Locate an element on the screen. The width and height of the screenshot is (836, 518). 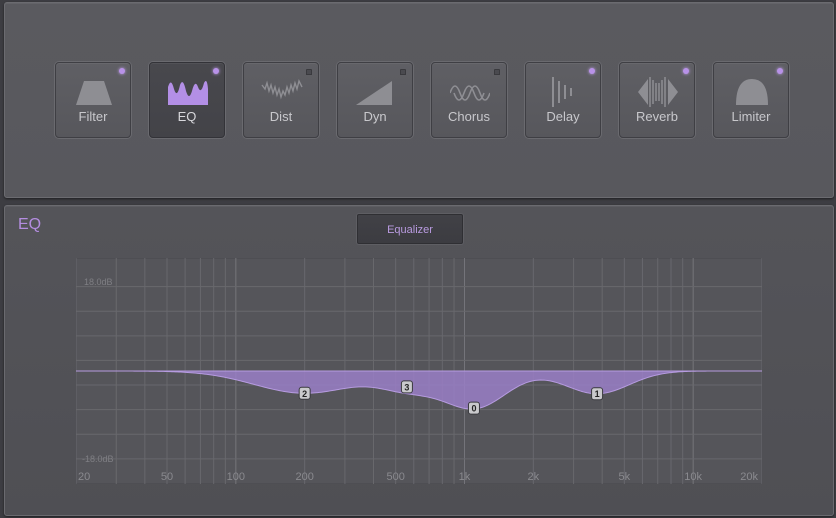
effect-label: Dist is located at coordinates (281, 116).